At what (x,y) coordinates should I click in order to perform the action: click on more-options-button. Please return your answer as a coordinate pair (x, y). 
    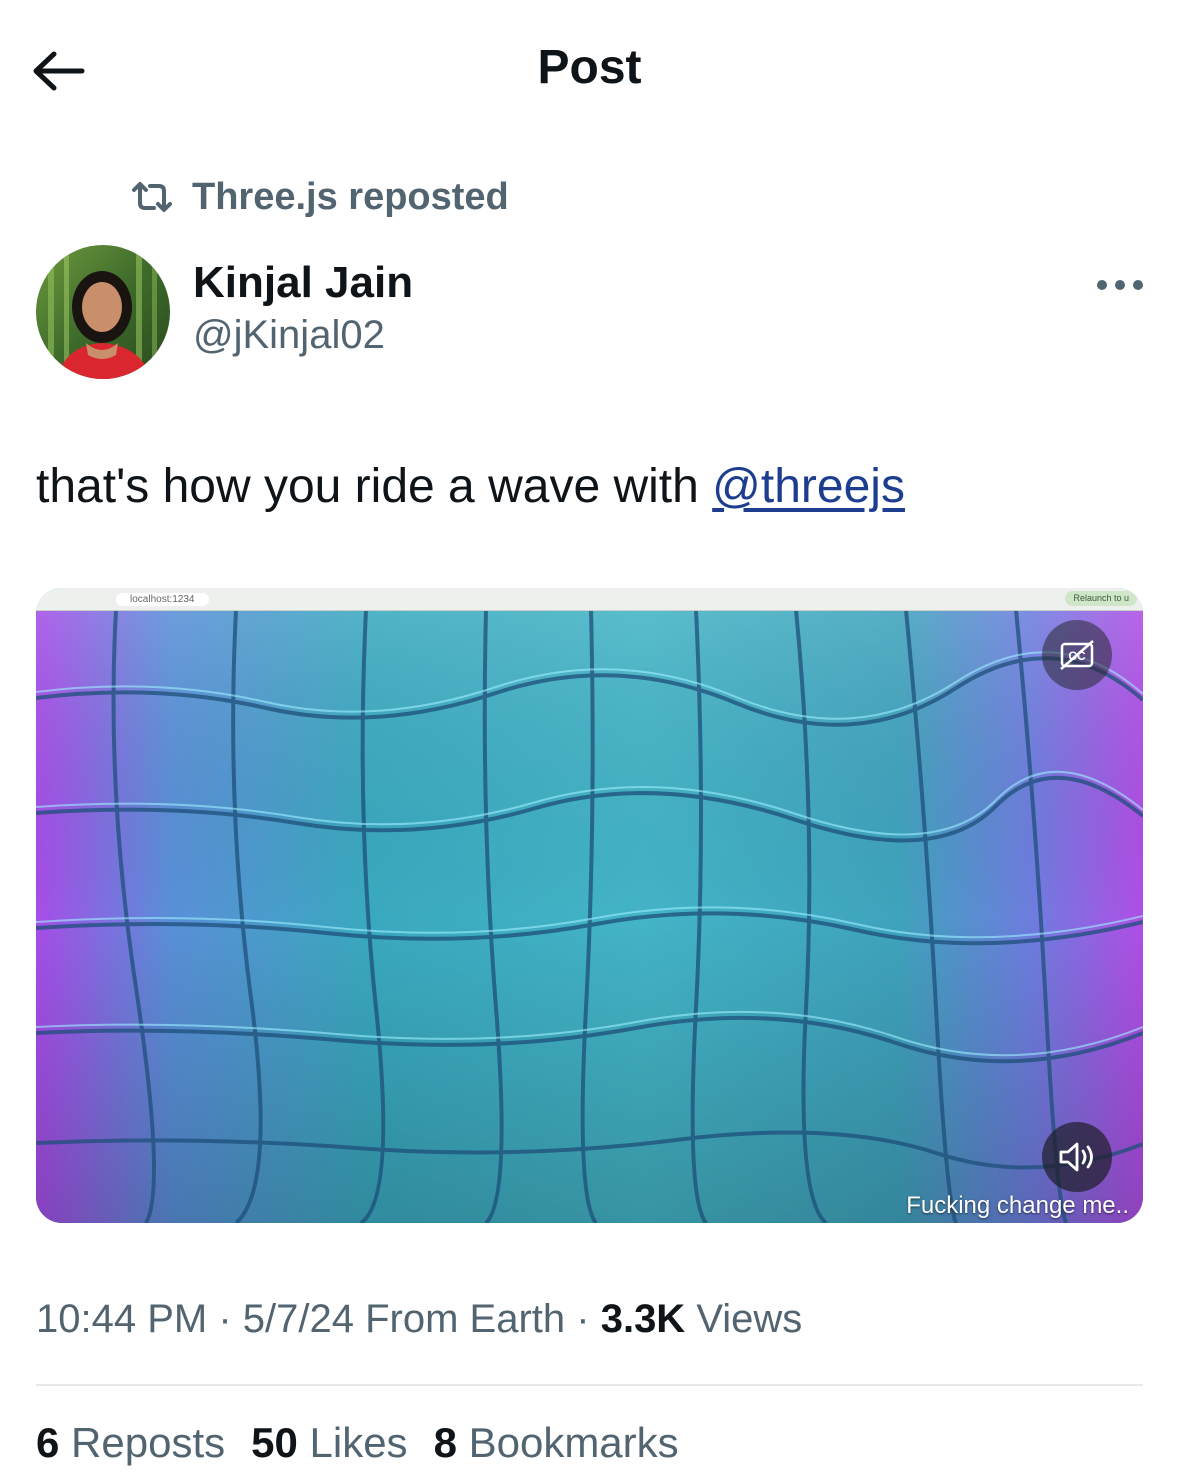
    Looking at the image, I should click on (1120, 285).